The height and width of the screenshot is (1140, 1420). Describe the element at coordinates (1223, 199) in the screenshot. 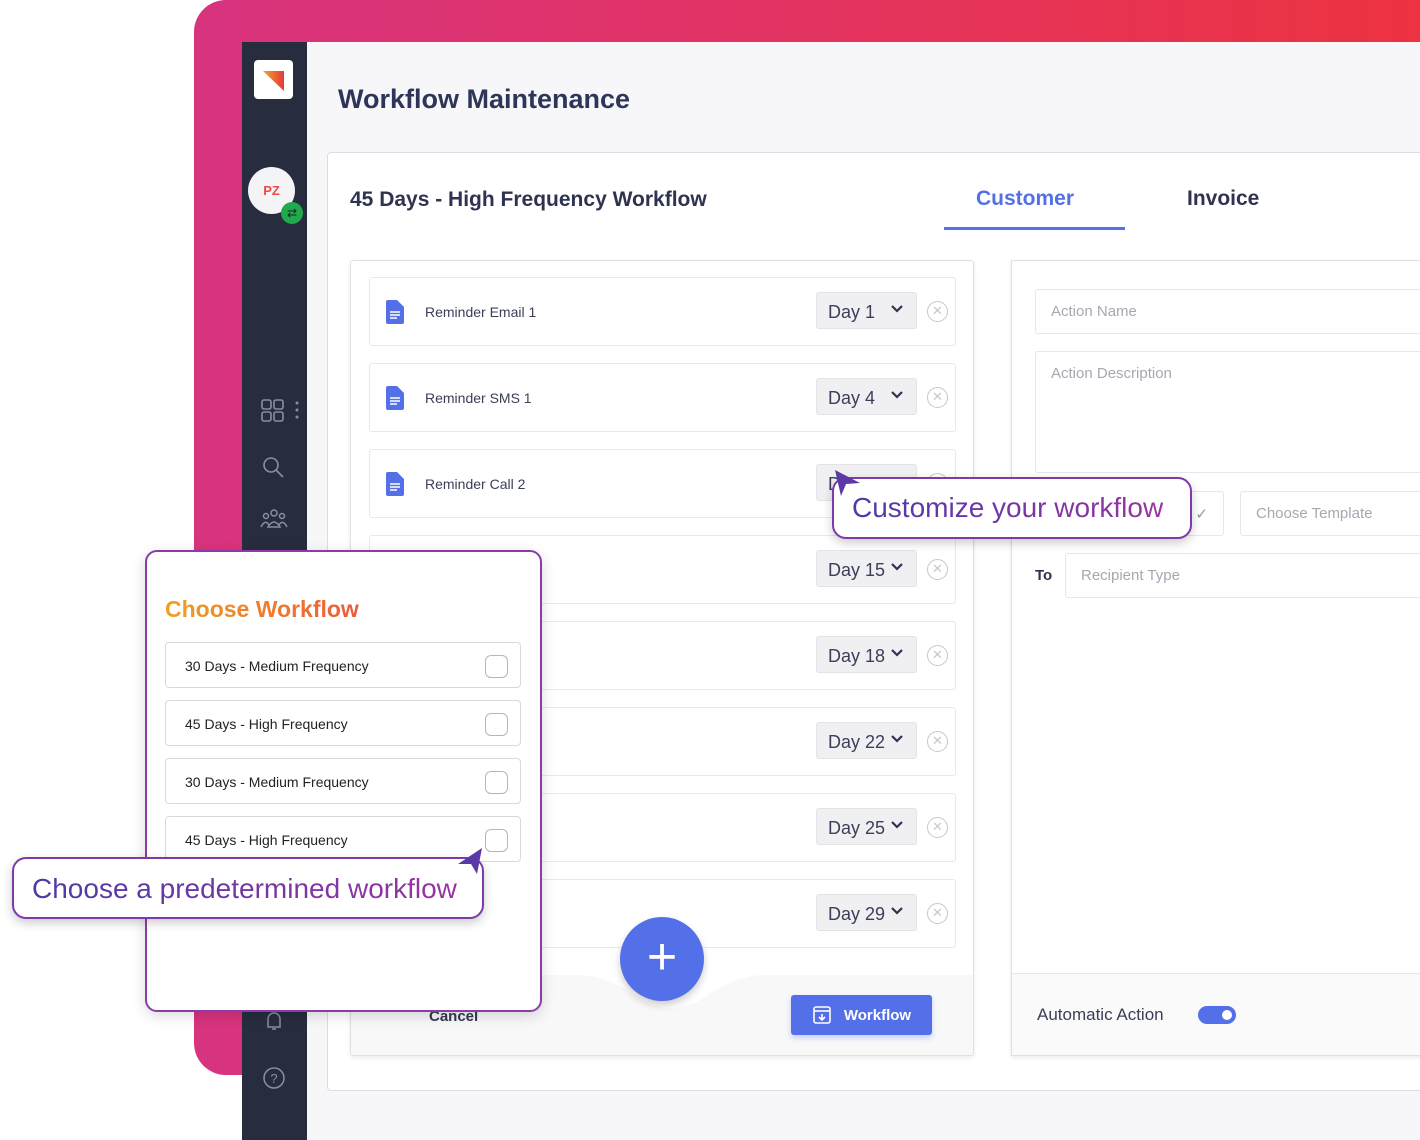

I see `tab-invoice: Invoice` at that location.